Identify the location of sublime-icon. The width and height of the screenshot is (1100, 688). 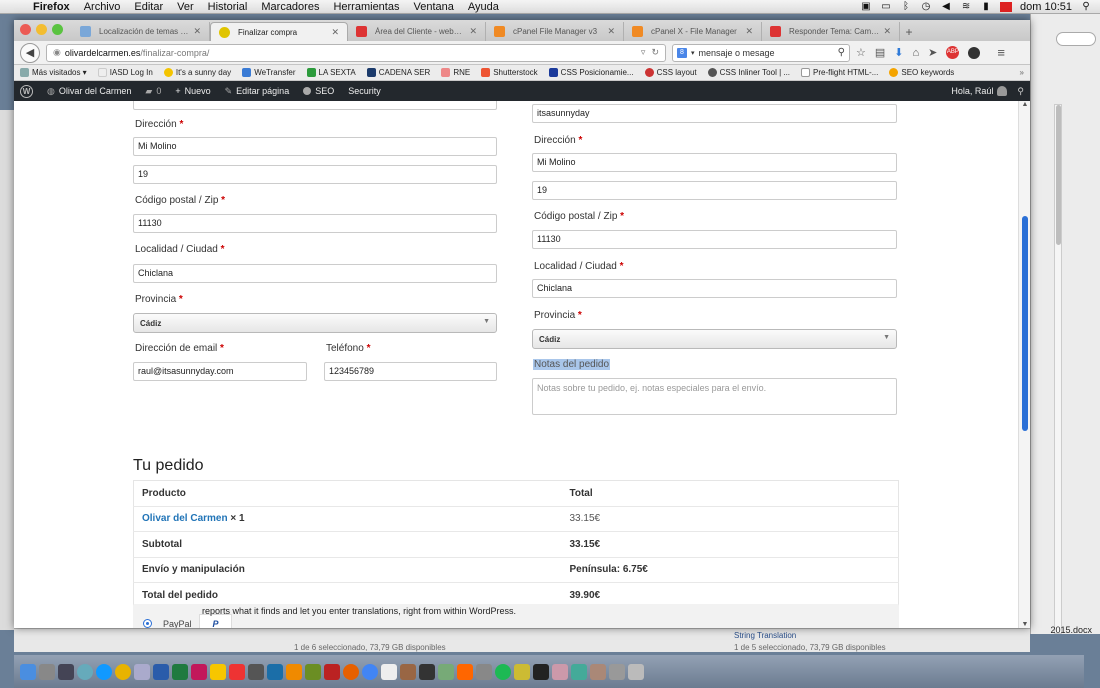
(465, 671).